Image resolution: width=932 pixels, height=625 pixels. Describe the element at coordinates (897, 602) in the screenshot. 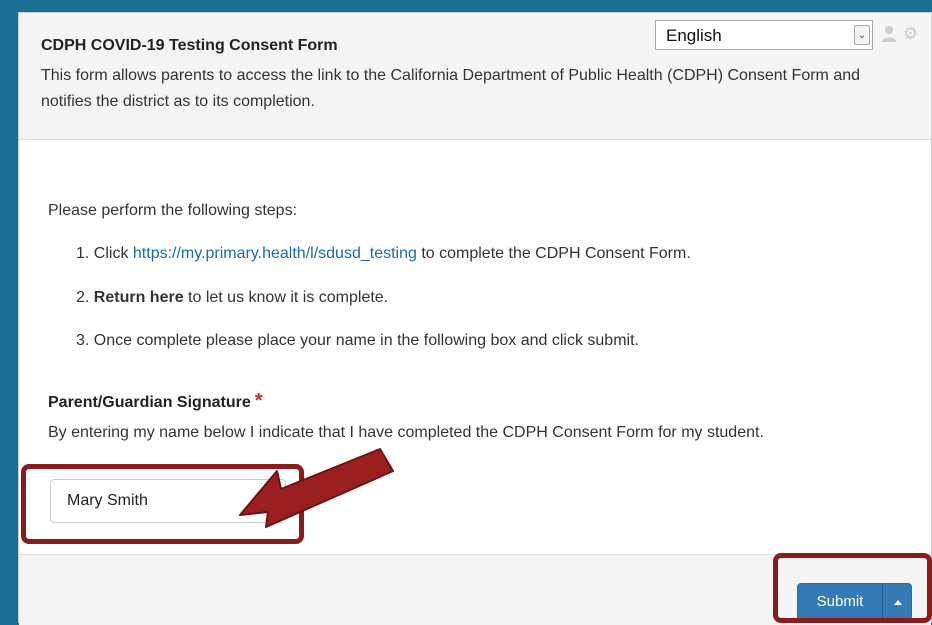

I see `submit-options-caret-icon` at that location.